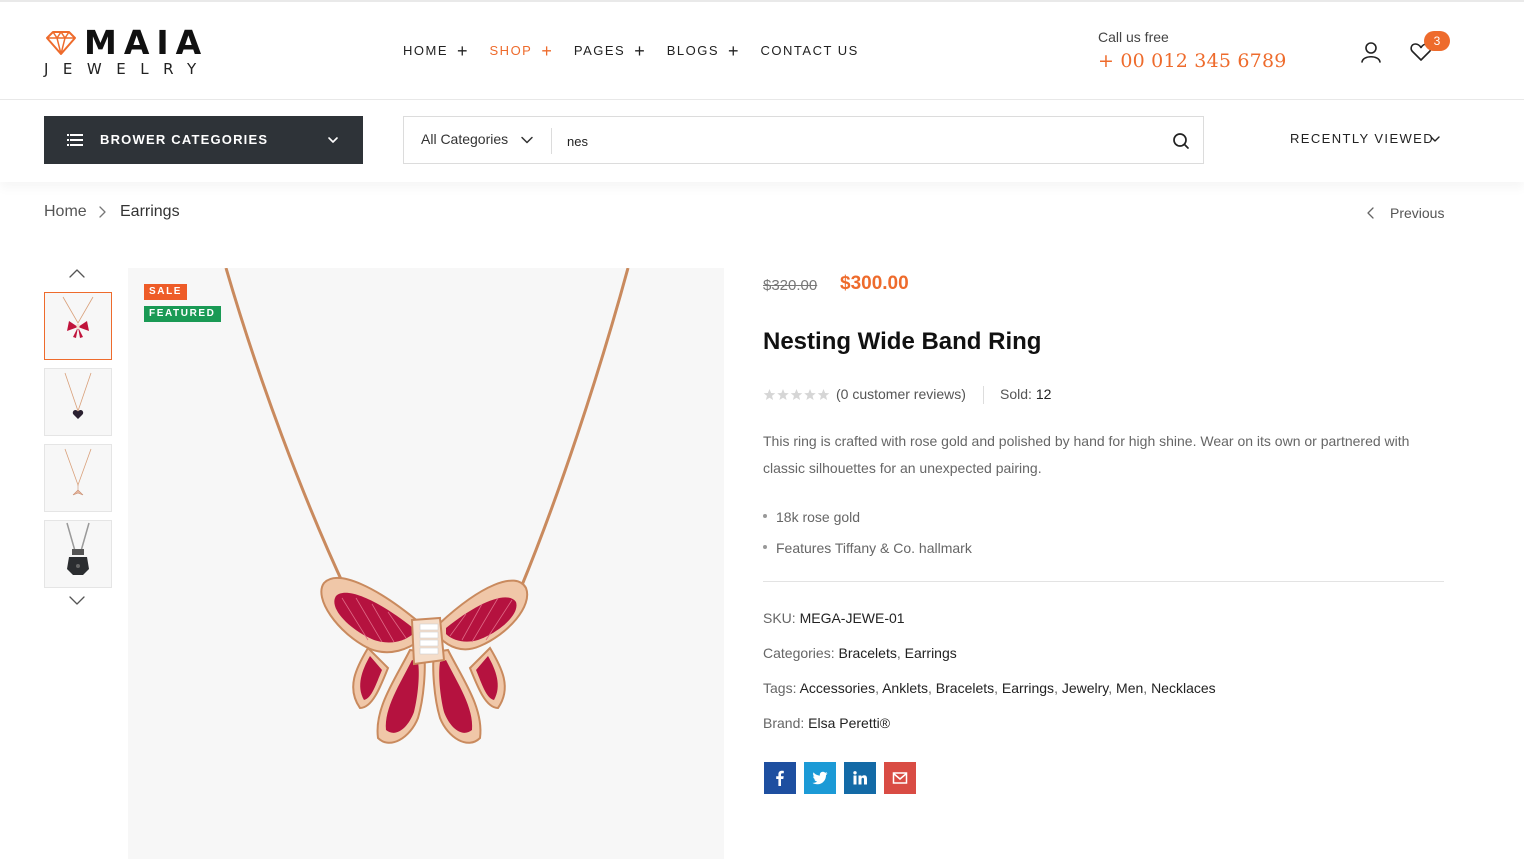  Describe the element at coordinates (874, 283) in the screenshot. I see `sale-price: $300.00` at that location.